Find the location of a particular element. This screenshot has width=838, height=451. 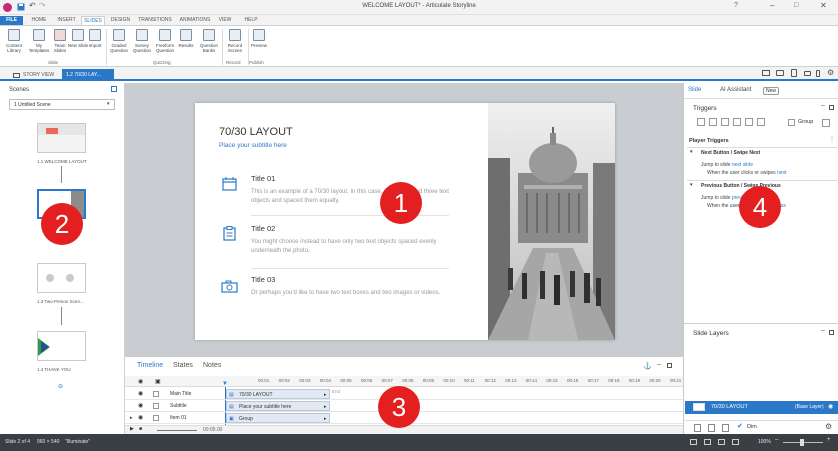

more-options-icon: ⋮ is located at coordinates (832, 139).